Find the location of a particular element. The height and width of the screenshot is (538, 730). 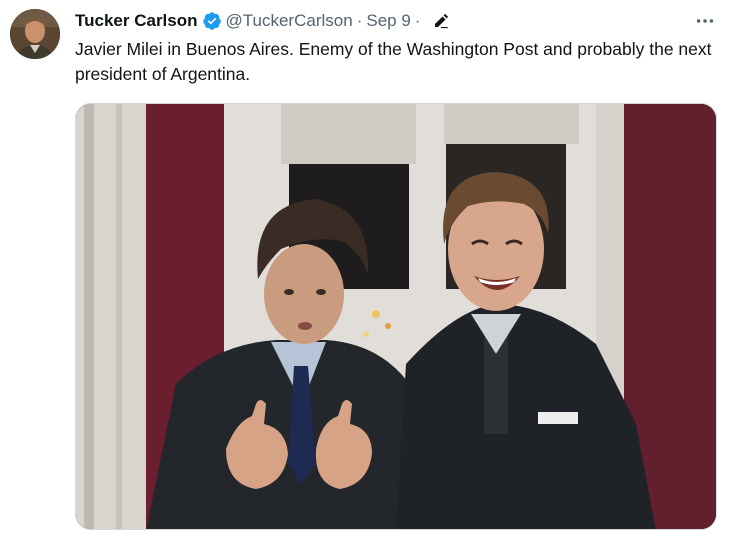

author-handle: @TuckerCarlson is located at coordinates (289, 21).